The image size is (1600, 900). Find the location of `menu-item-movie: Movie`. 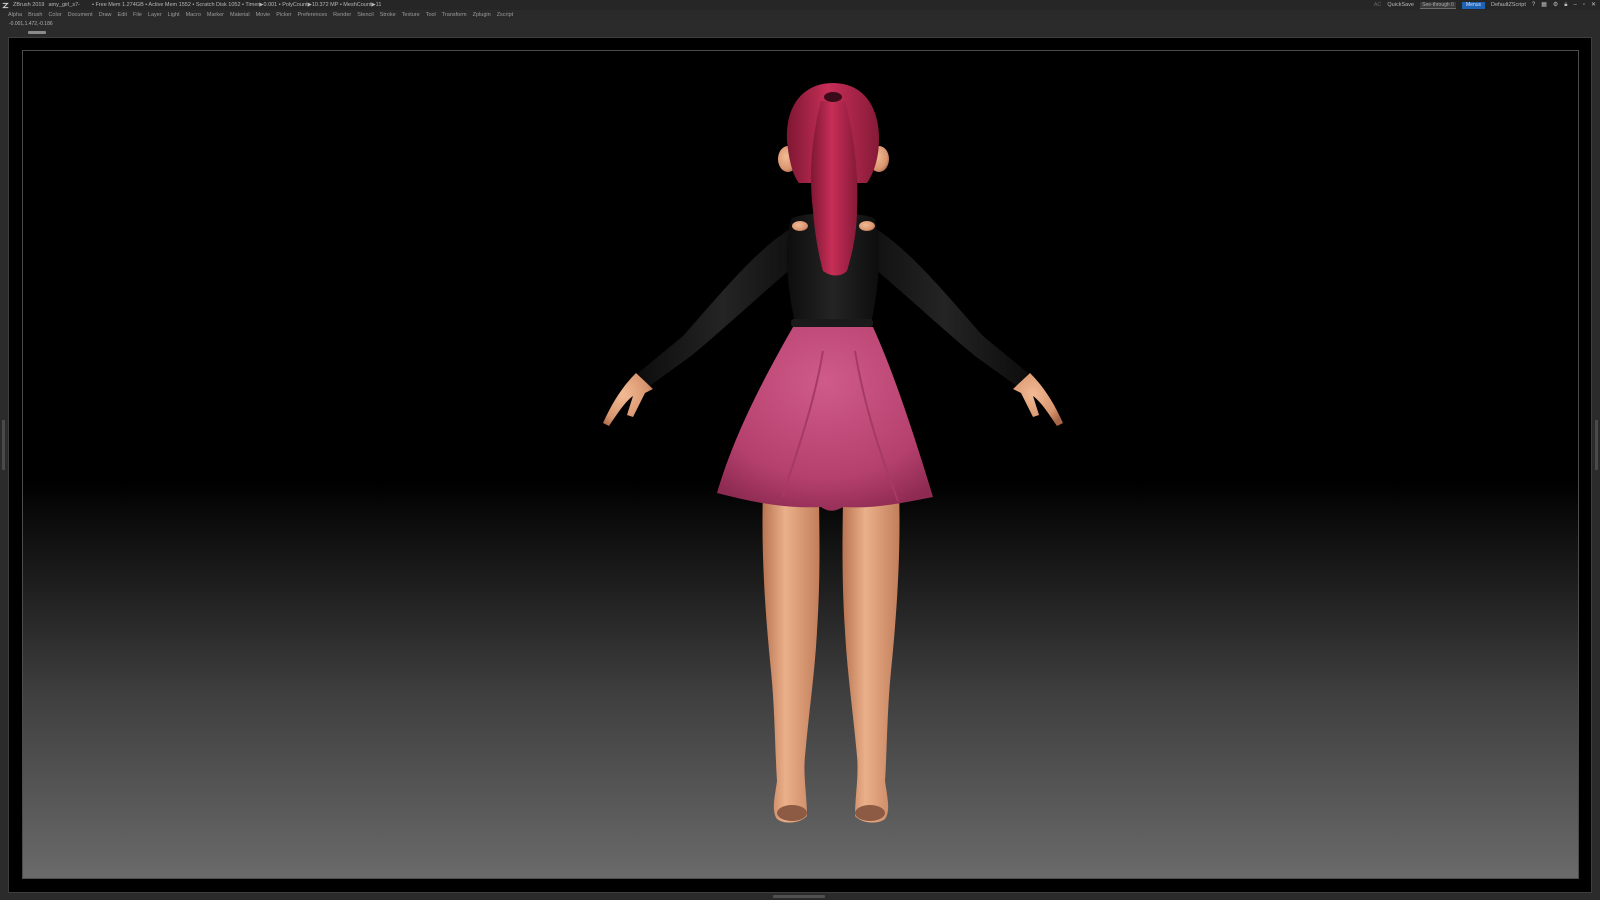

menu-item-movie: Movie is located at coordinates (263, 15).